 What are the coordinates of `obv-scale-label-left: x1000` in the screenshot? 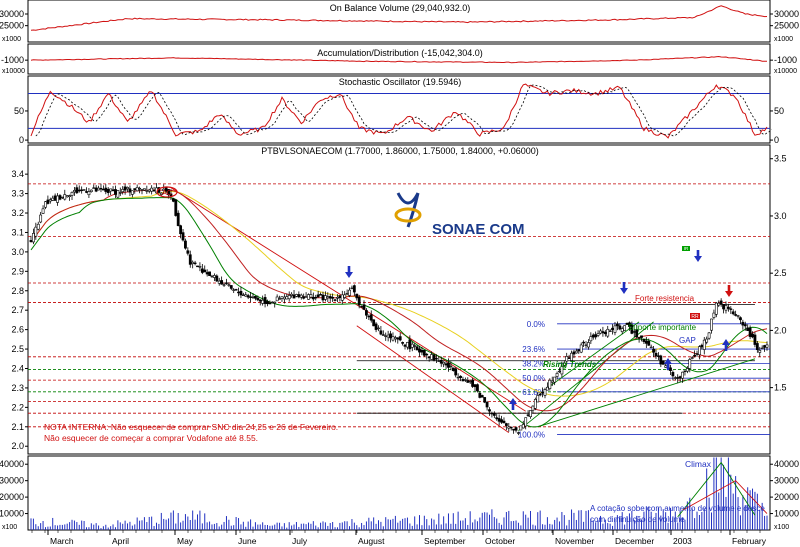 It's located at (11, 39).